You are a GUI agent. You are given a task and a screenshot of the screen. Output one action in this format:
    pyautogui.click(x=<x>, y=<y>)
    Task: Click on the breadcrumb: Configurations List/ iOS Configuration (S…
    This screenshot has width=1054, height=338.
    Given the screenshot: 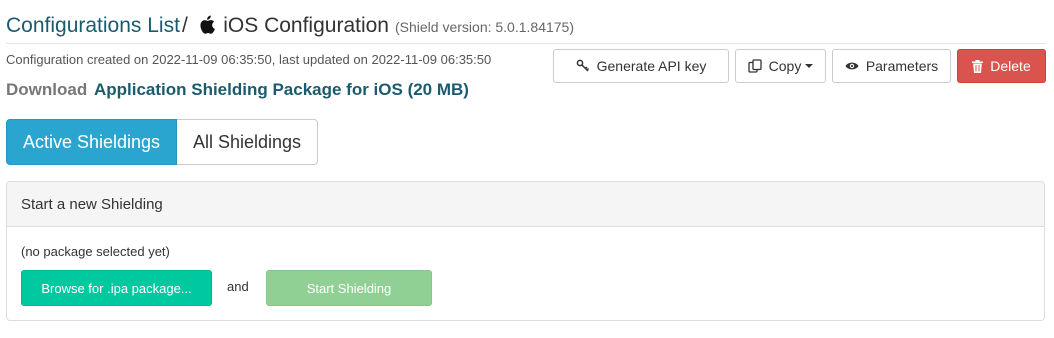 What is the action you would take?
    pyautogui.click(x=290, y=26)
    